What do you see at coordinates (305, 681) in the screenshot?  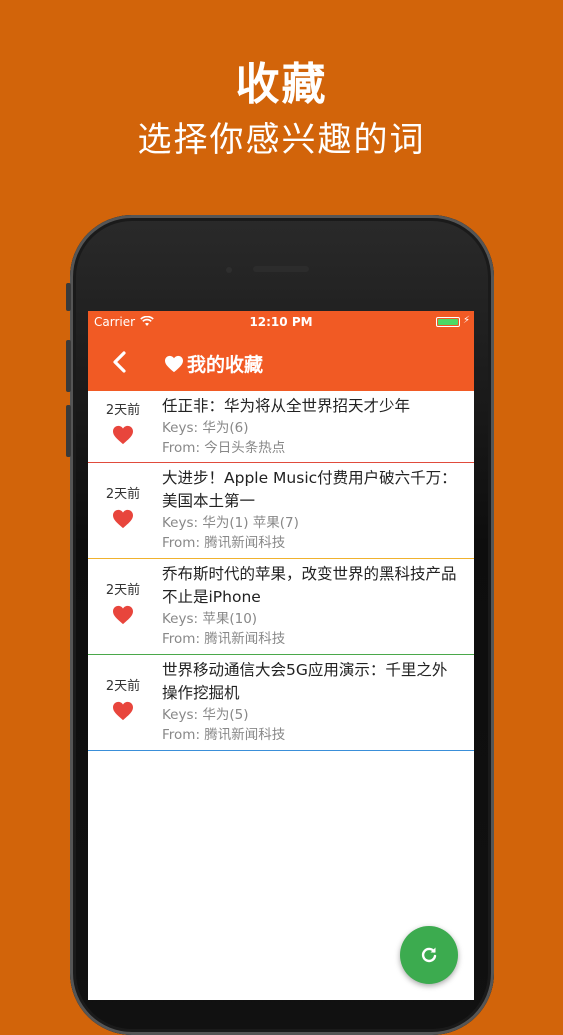 I see `item-title: 世界移动通信大会5G应用演示：千里之外操作挖掘机` at bounding box center [305, 681].